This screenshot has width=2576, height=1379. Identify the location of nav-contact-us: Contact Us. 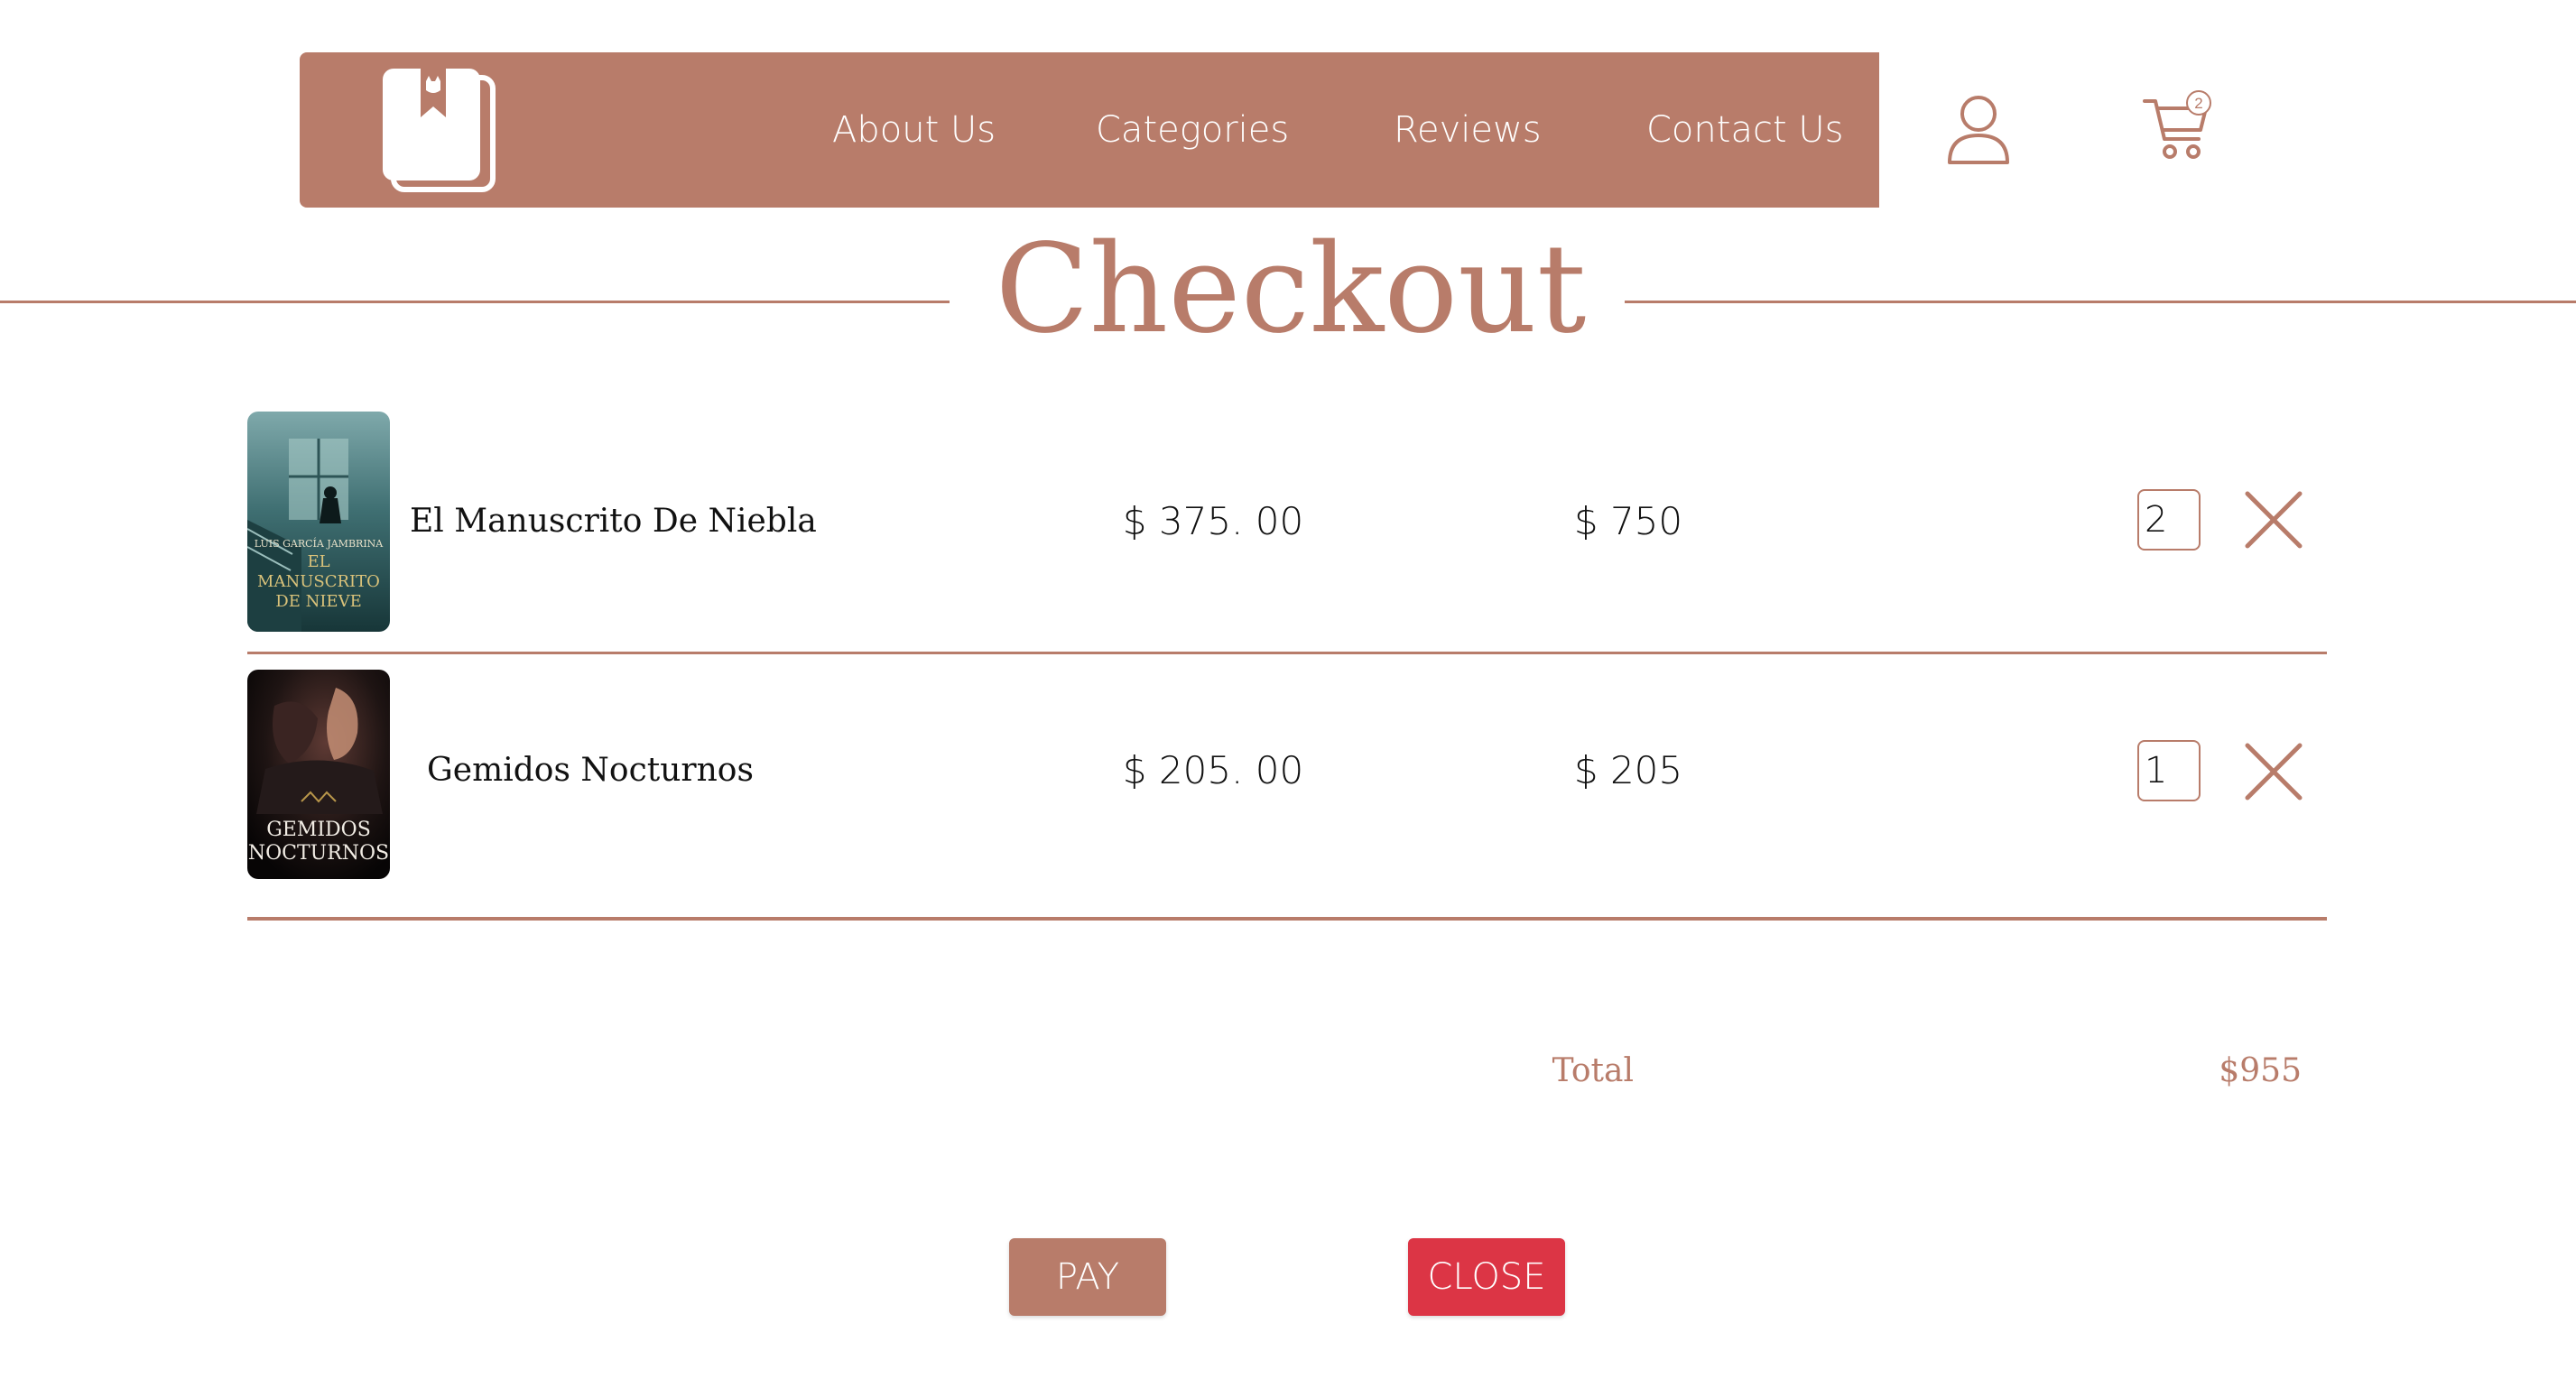
(1744, 130).